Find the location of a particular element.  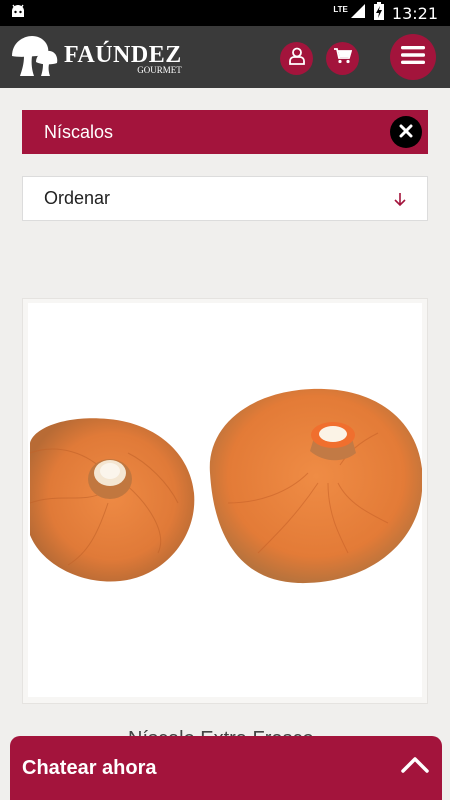

brand-logo: FAÚNDEZ GOURMET is located at coordinates (96, 58).